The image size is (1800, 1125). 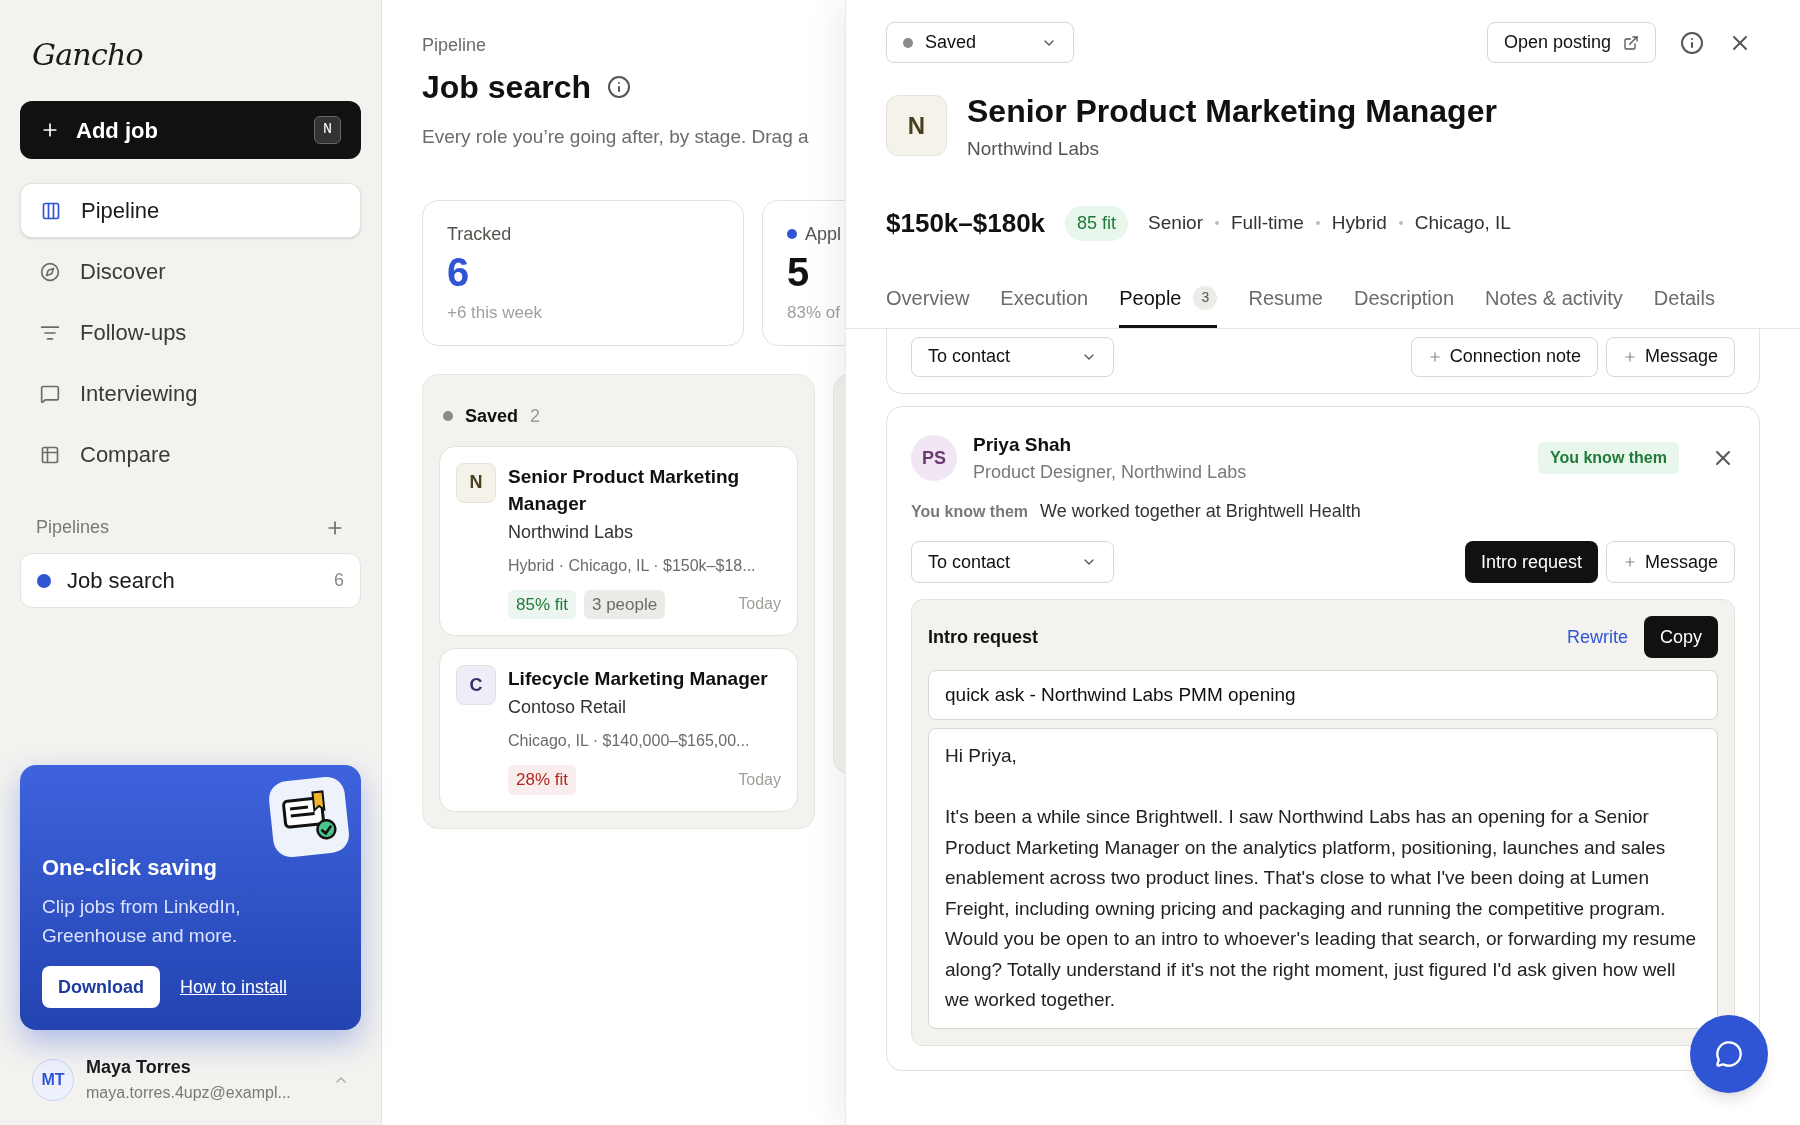 What do you see at coordinates (494, 312) in the screenshot?
I see `stat-note: +6 this week` at bounding box center [494, 312].